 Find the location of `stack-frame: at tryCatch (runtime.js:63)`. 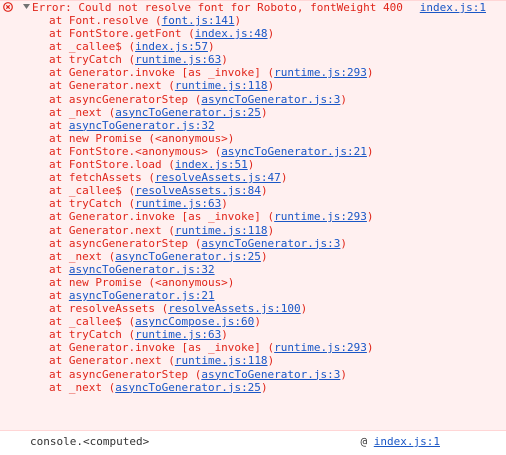

stack-frame: at tryCatch (runtime.js:63) is located at coordinates (211, 334).